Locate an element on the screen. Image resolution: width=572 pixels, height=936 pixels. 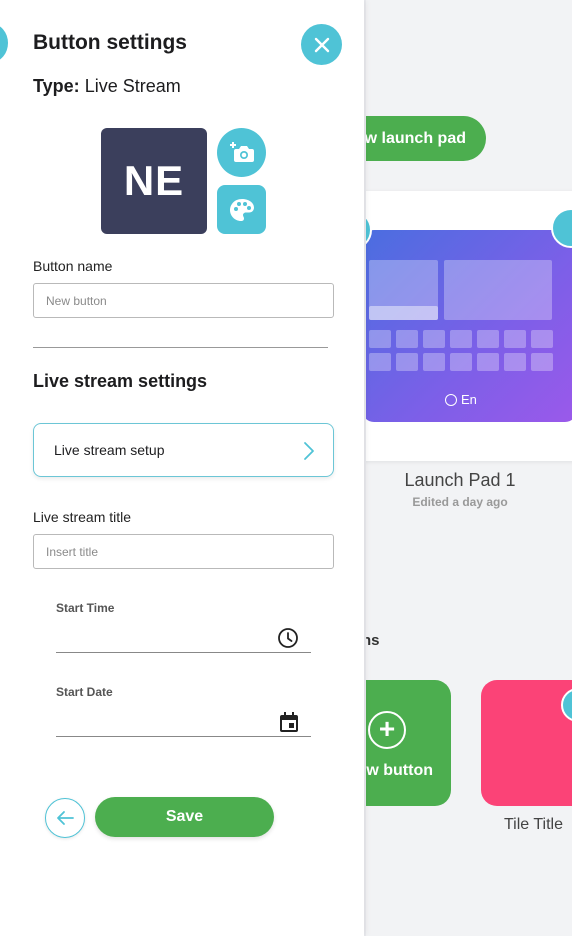
palette-icon is located at coordinates (241, 209).